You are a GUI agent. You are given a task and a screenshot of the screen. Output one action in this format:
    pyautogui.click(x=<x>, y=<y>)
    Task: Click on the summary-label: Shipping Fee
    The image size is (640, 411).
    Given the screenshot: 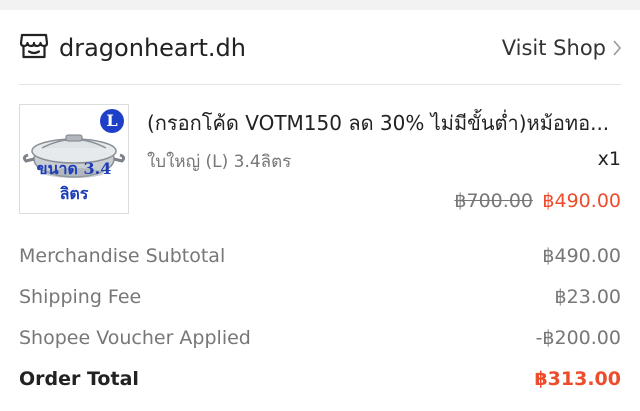 What is the action you would take?
    pyautogui.click(x=80, y=297)
    